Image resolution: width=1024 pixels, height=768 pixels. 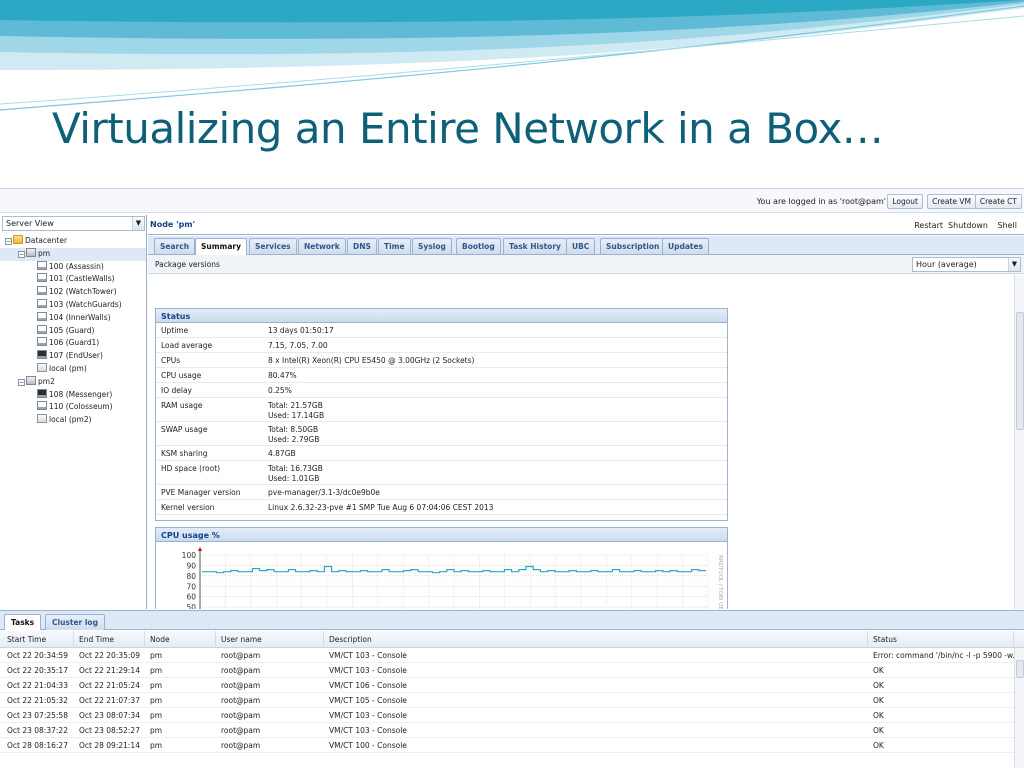 I want to click on status-key: KSM sharing, so click(x=184, y=453).